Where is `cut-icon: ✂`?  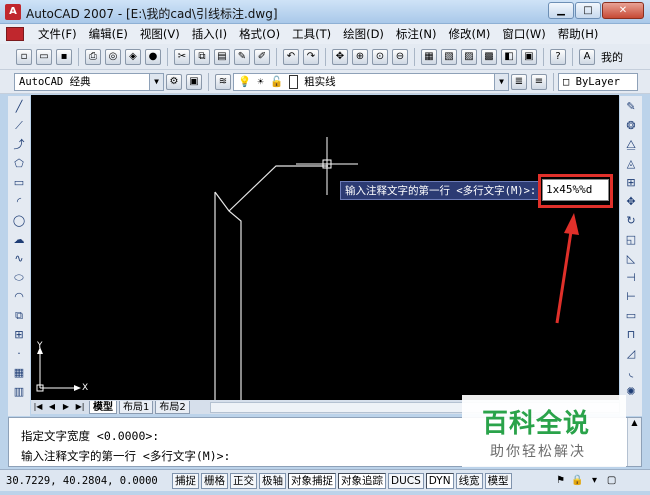
cut-icon: ✂ is located at coordinates (182, 56).